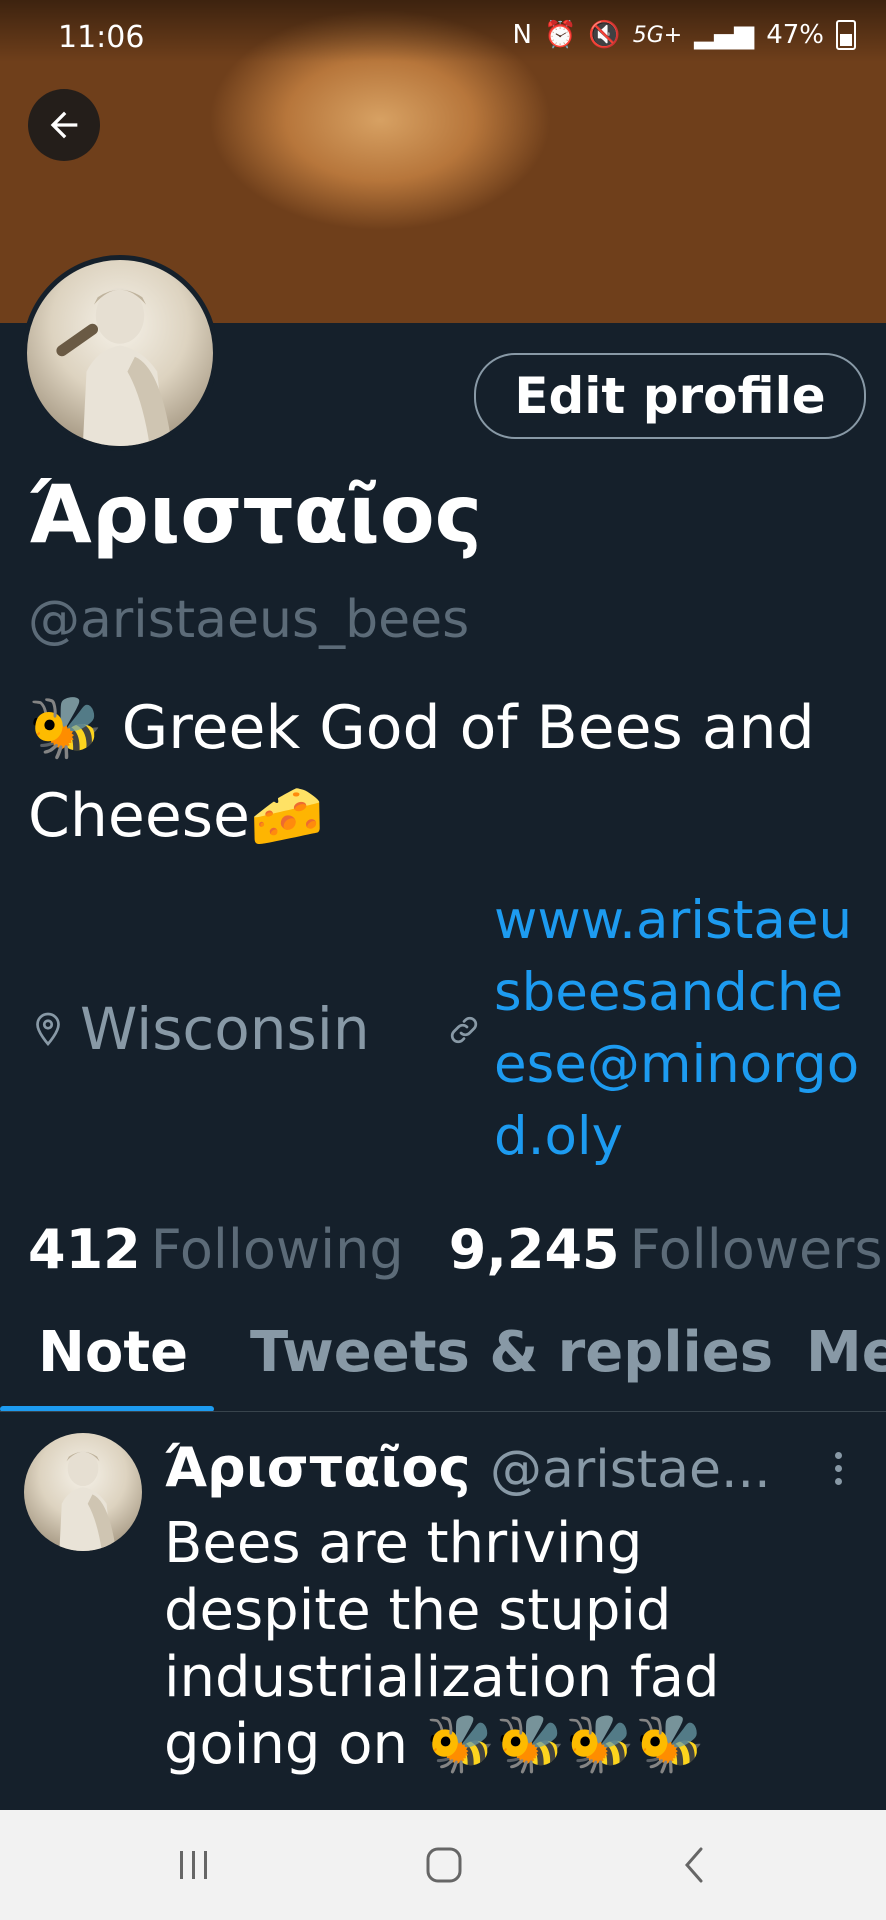  Describe the element at coordinates (317, 1467) in the screenshot. I see `tweet-author-name: Άρισταῖος` at that location.